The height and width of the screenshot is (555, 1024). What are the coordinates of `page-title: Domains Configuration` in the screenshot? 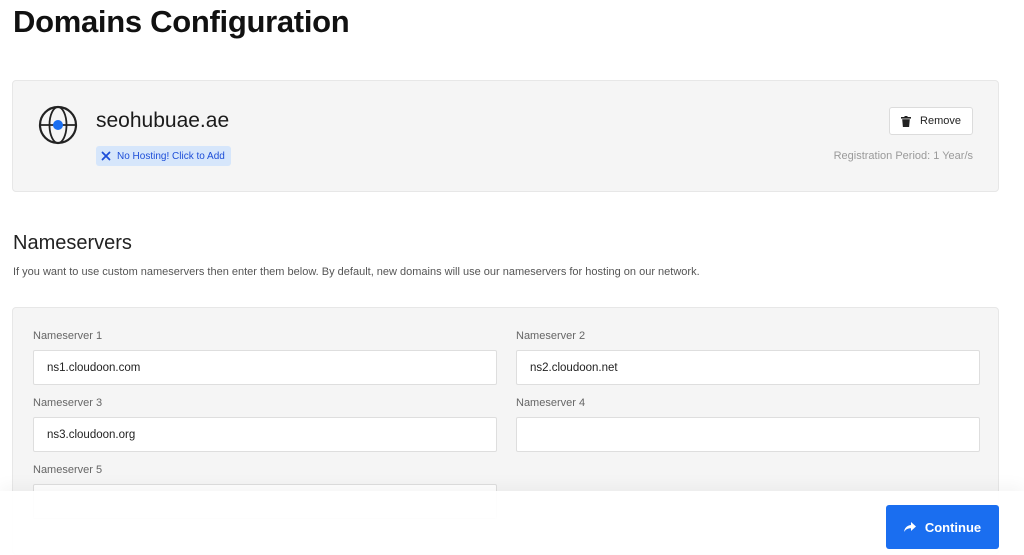 It's located at (181, 21).